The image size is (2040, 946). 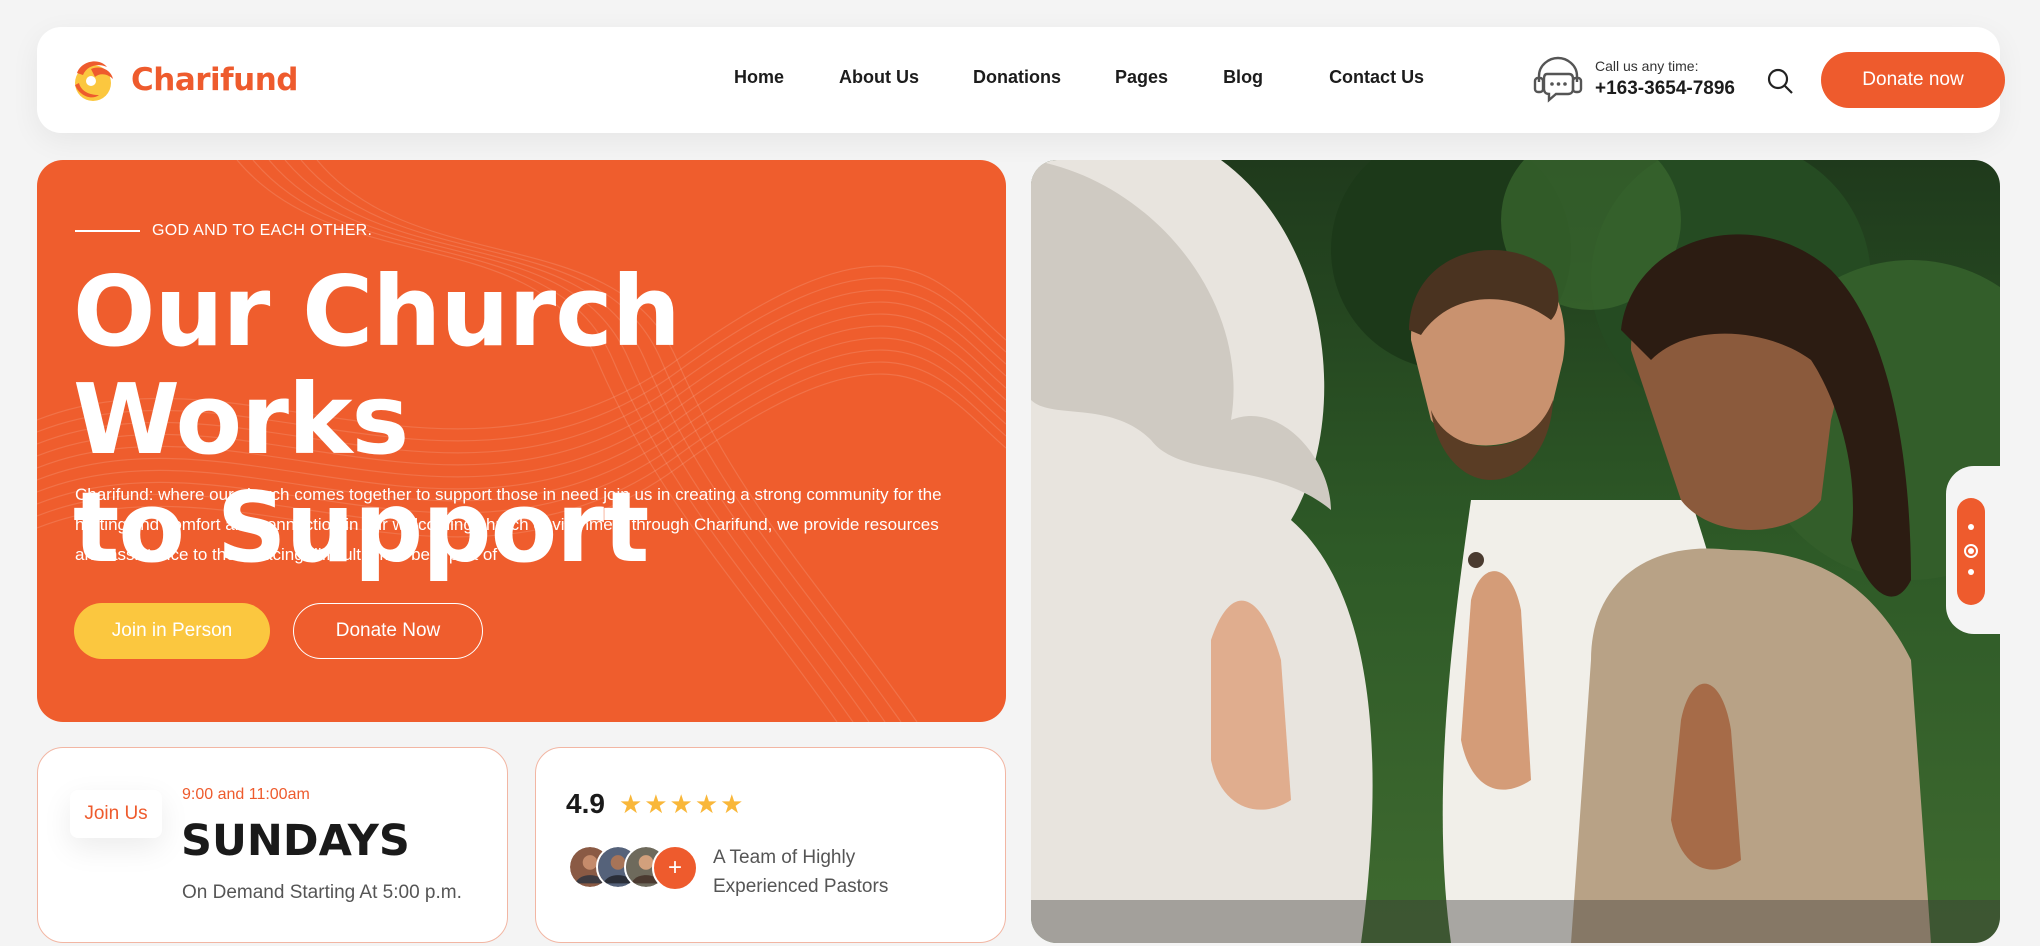 What do you see at coordinates (1647, 66) in the screenshot?
I see `call-label: Call us any time:` at bounding box center [1647, 66].